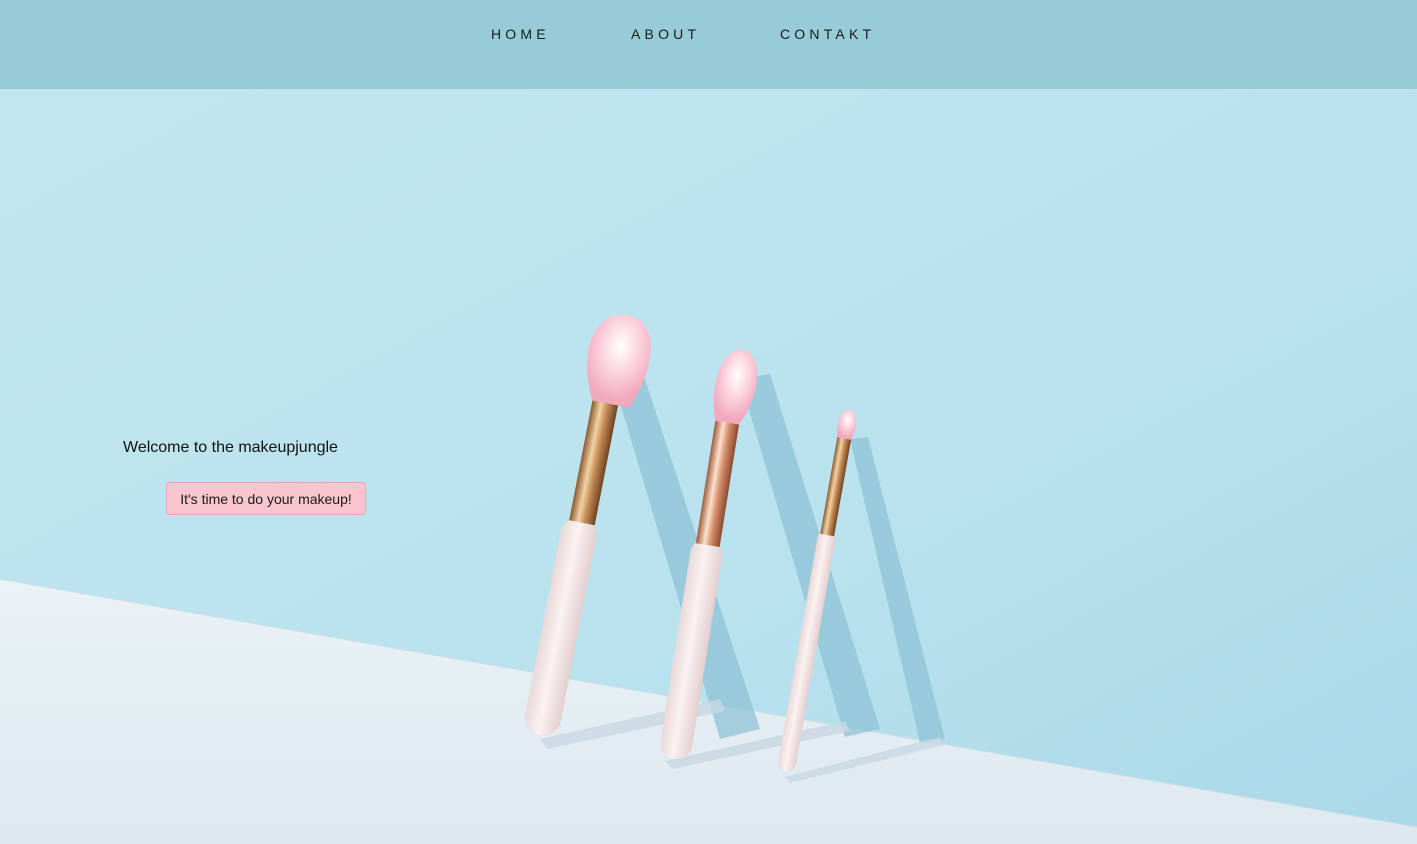  What do you see at coordinates (520, 34) in the screenshot?
I see `nav-link-home: HOME` at bounding box center [520, 34].